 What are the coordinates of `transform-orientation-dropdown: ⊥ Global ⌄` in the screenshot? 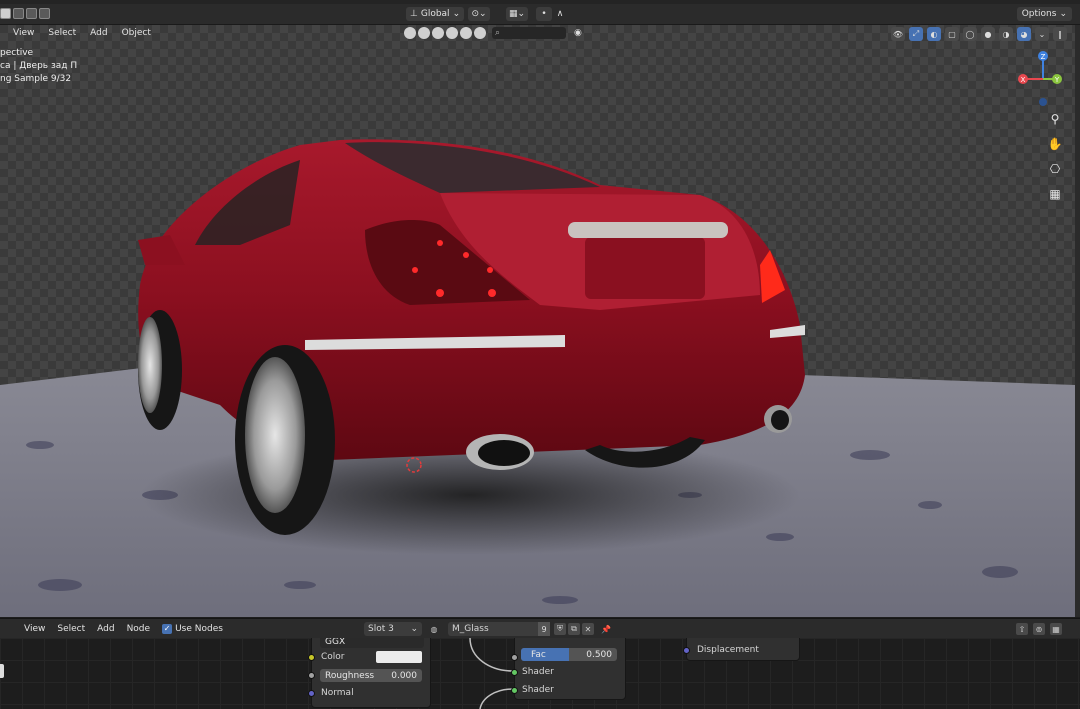 It's located at (435, 14).